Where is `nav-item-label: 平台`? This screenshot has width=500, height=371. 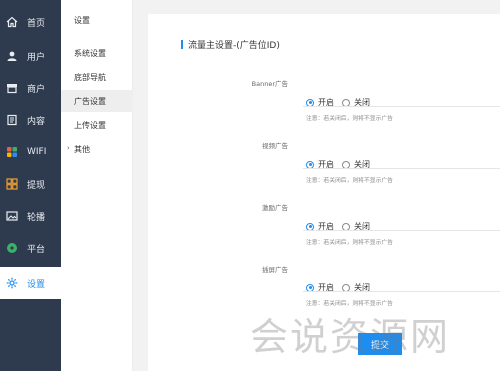 nav-item-label: 平台 is located at coordinates (36, 249).